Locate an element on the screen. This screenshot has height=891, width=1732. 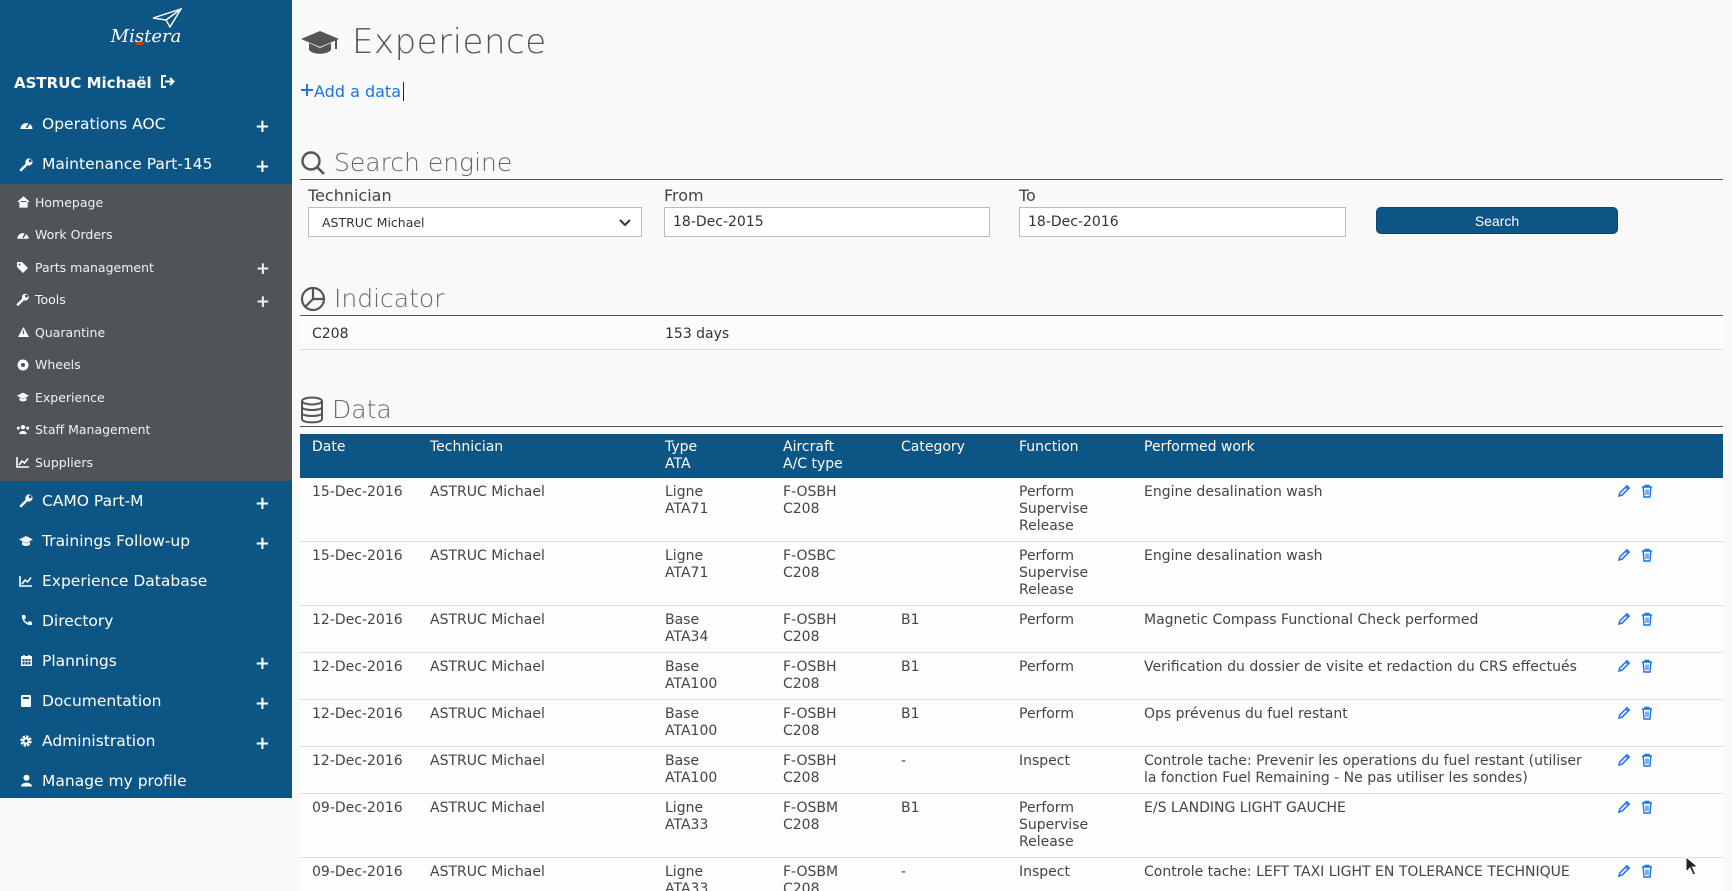
search-button: Search is located at coordinates (1497, 220).